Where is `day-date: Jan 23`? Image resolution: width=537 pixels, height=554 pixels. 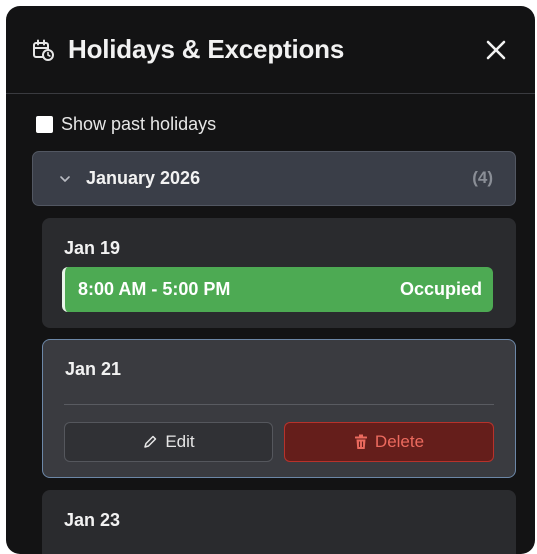 day-date: Jan 23 is located at coordinates (92, 520).